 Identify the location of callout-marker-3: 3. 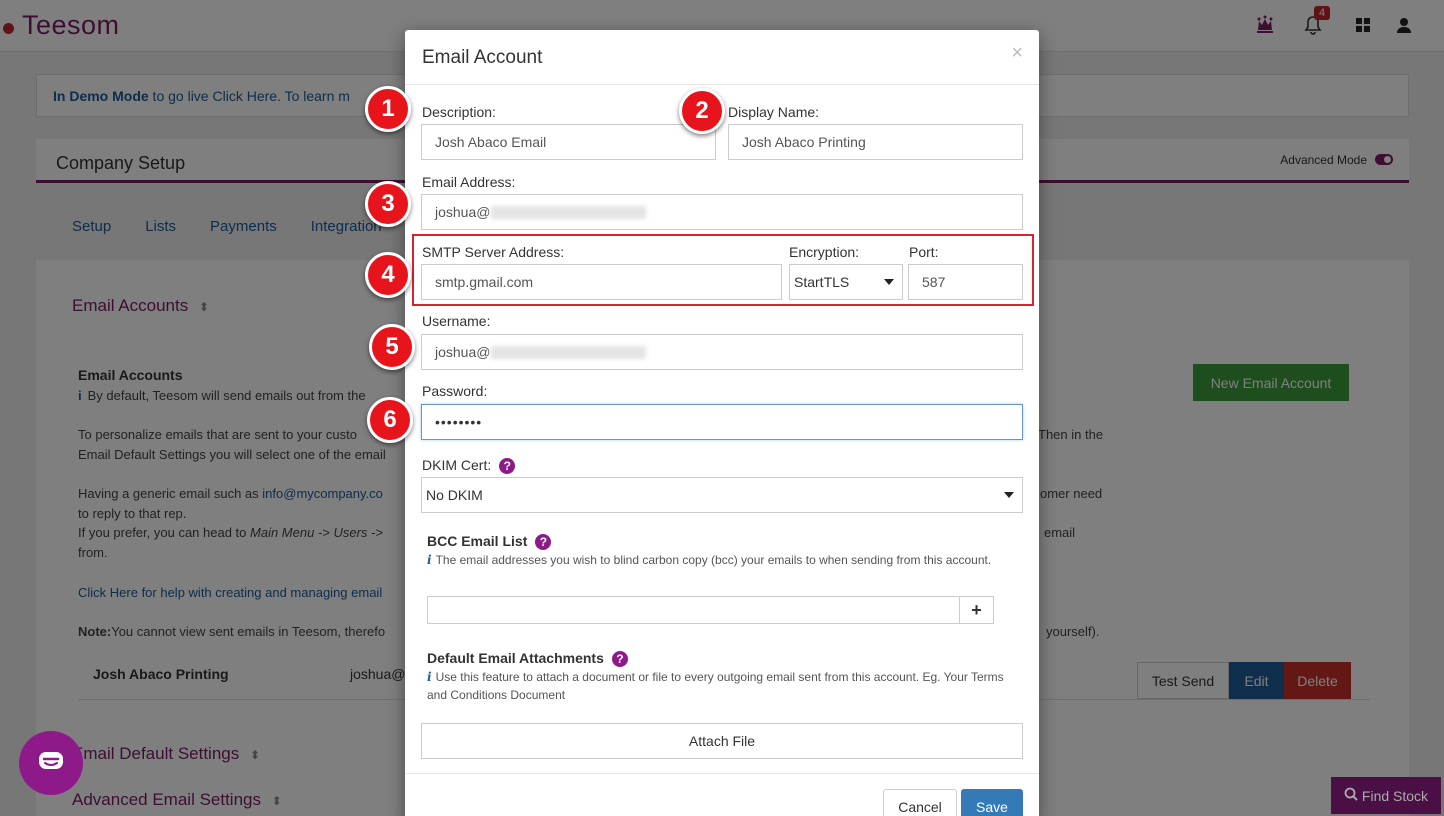
(388, 204).